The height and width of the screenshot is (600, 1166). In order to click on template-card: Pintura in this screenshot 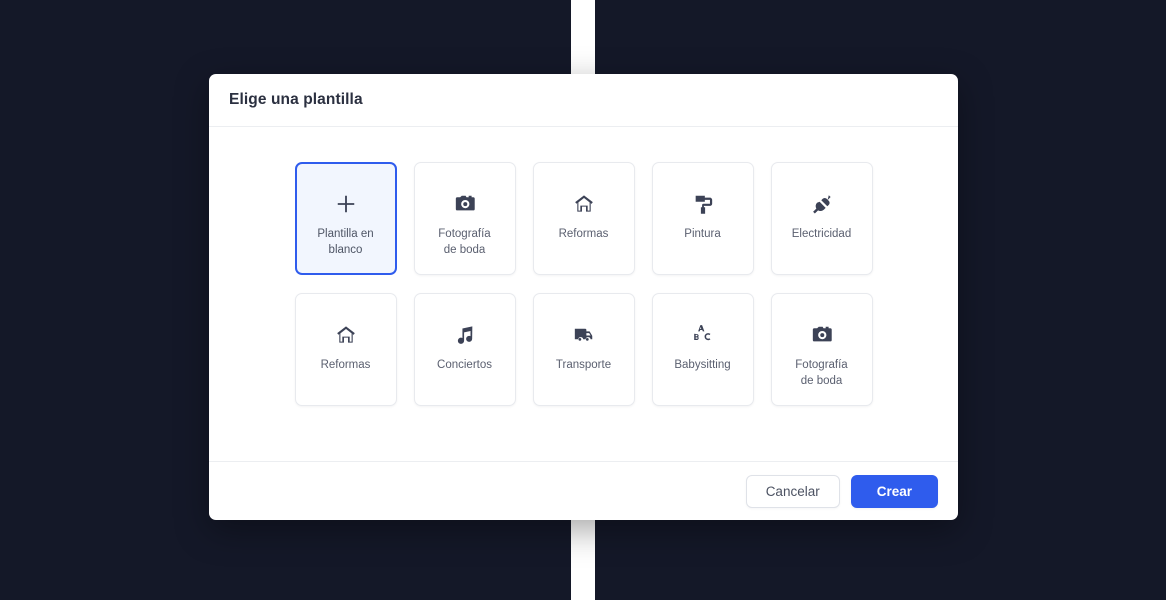, I will do `click(702, 218)`.